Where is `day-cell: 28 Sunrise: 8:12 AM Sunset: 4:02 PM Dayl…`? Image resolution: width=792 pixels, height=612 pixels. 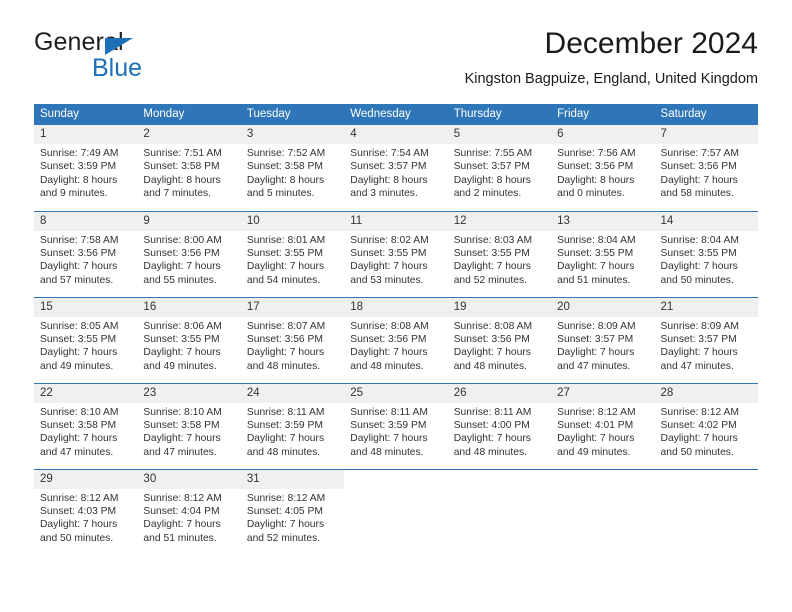 day-cell: 28 Sunrise: 8:12 AM Sunset: 4:02 PM Dayl… is located at coordinates (706, 425).